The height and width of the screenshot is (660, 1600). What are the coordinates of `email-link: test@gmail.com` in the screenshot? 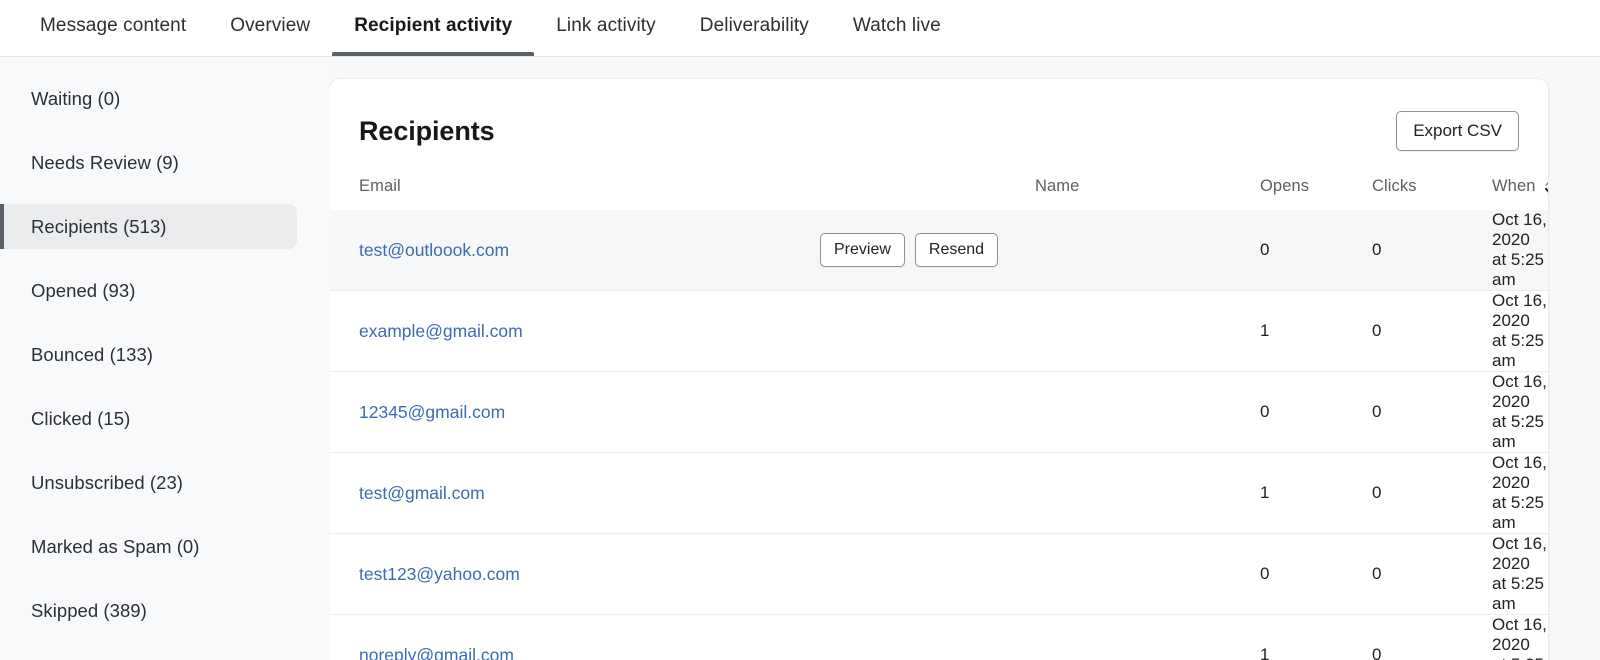 It's located at (422, 493).